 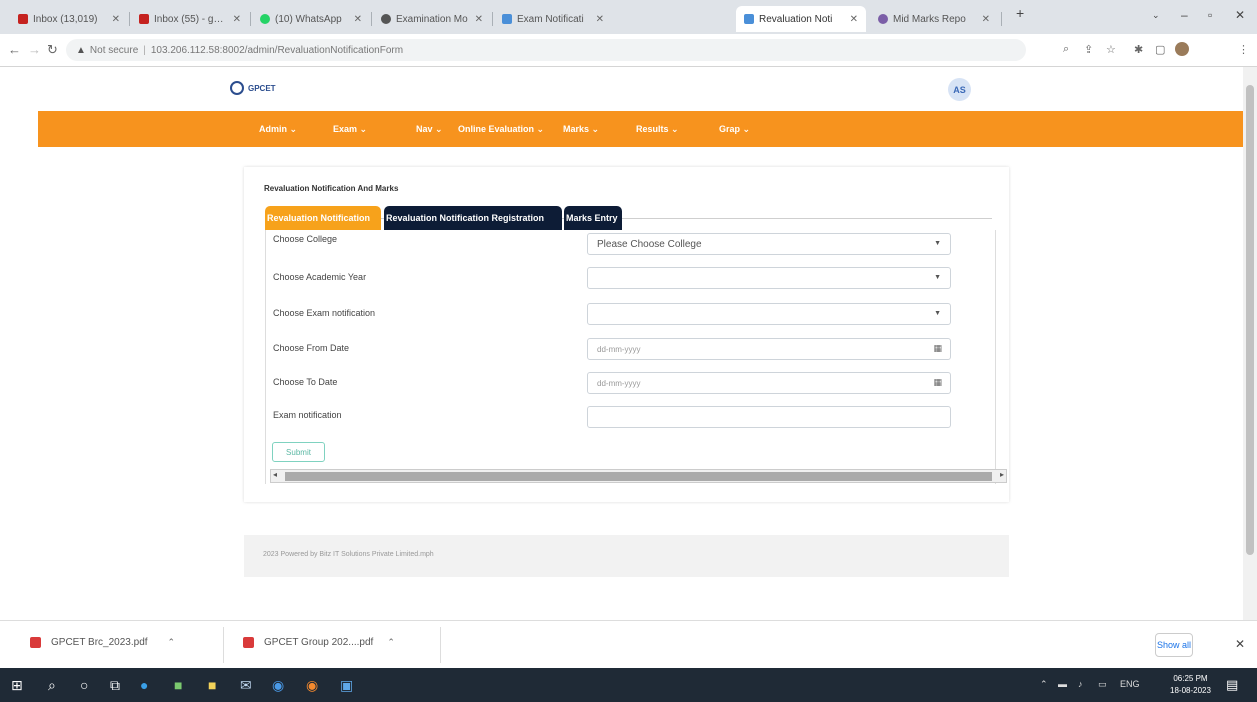 What do you see at coordinates (253, 88) in the screenshot?
I see `site-logo: GPCET` at bounding box center [253, 88].